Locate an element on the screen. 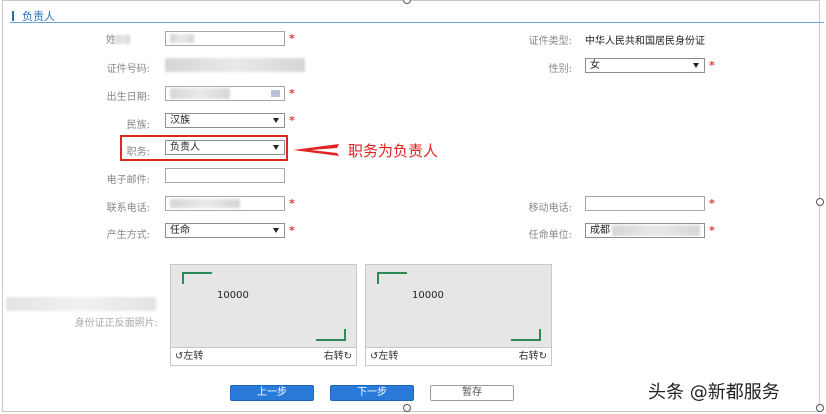 The width and height of the screenshot is (826, 414). save-draft-button: 暂存 is located at coordinates (472, 393).